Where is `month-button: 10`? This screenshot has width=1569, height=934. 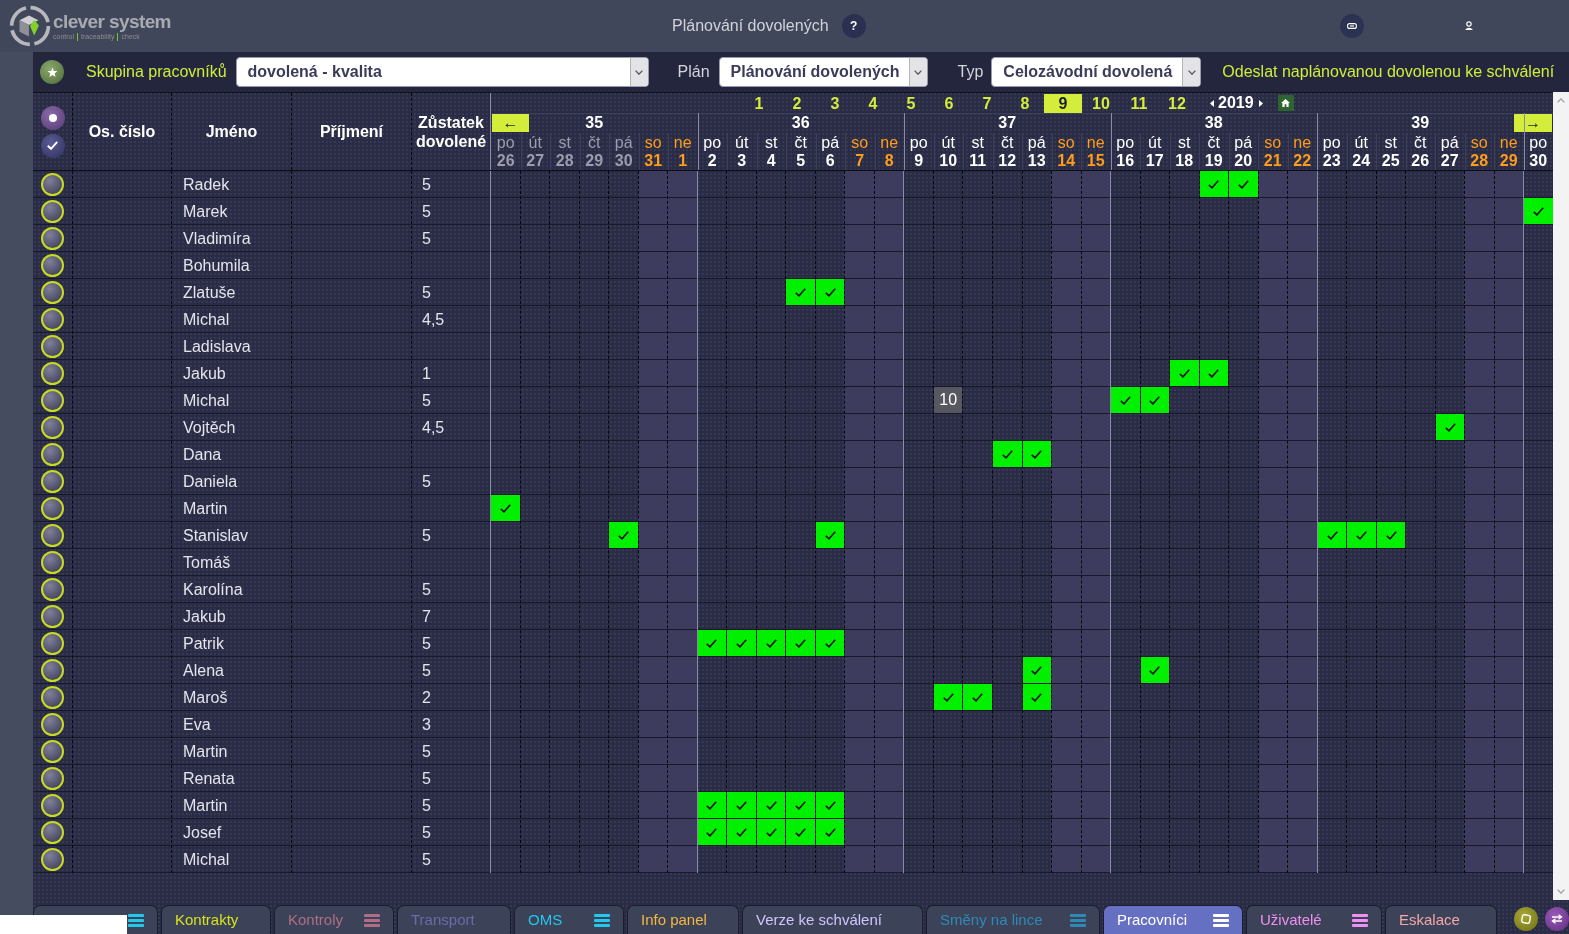 month-button: 10 is located at coordinates (1101, 103).